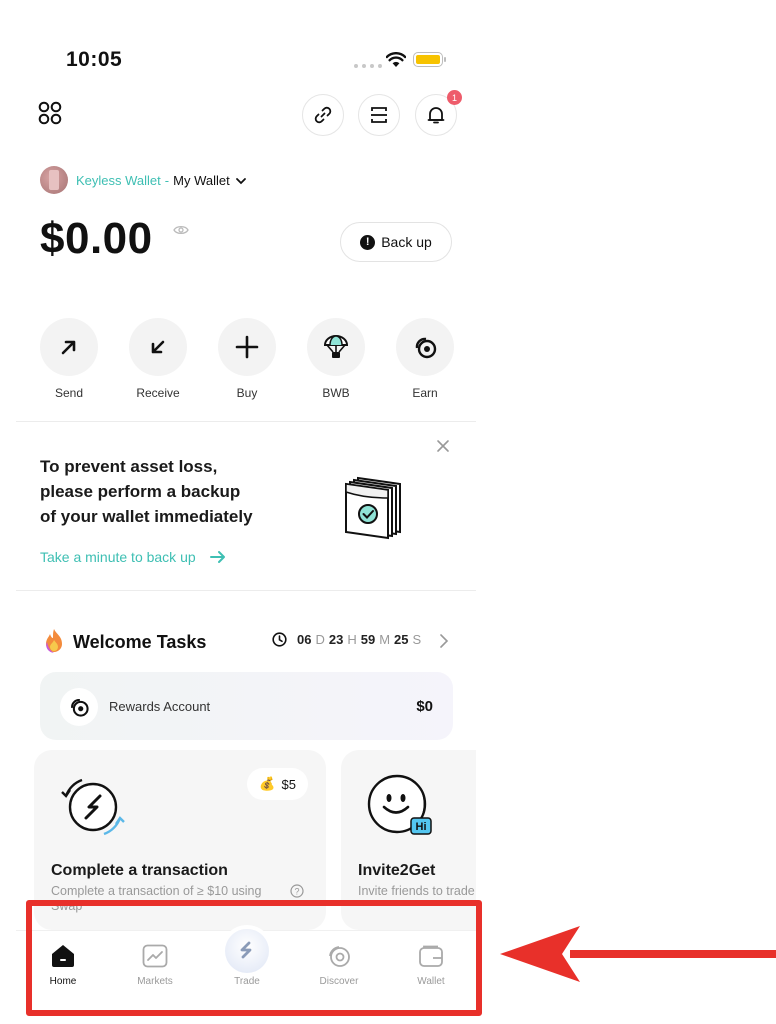  Describe the element at coordinates (94, 59) in the screenshot. I see `status-time: 10:05` at that location.